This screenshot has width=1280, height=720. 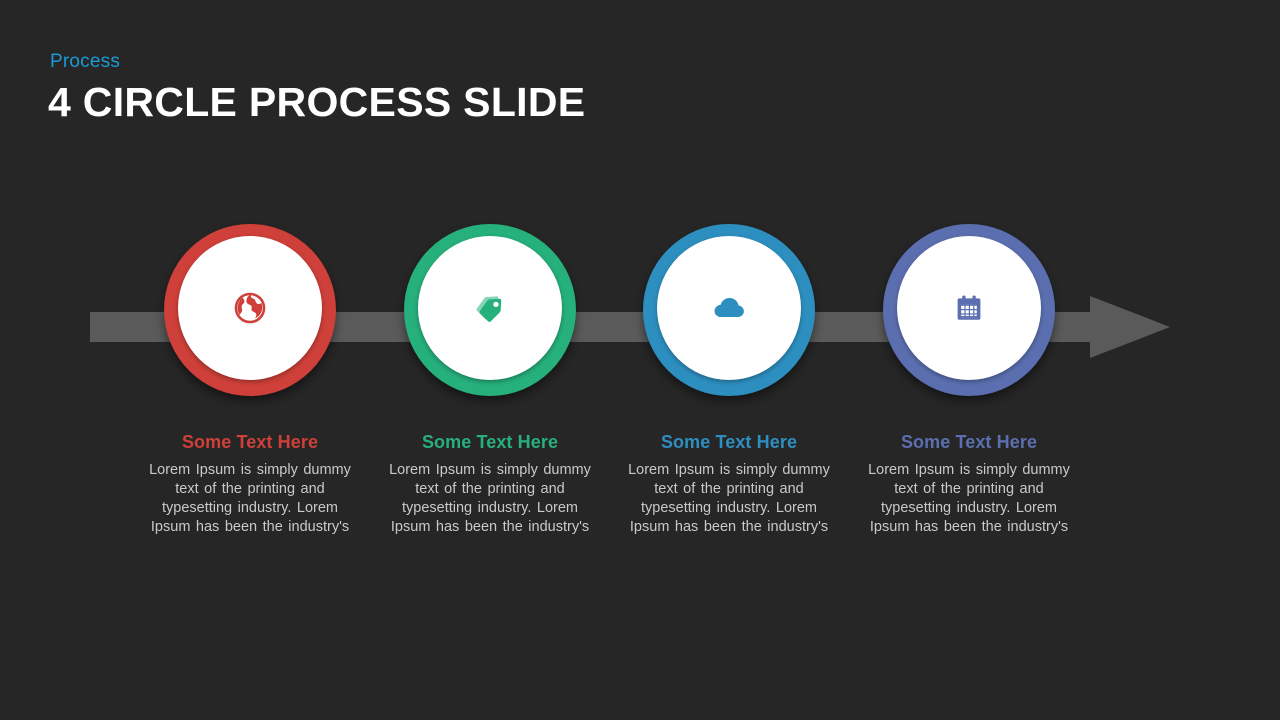 I want to click on step-heading-3: Some Text Here, so click(x=729, y=442).